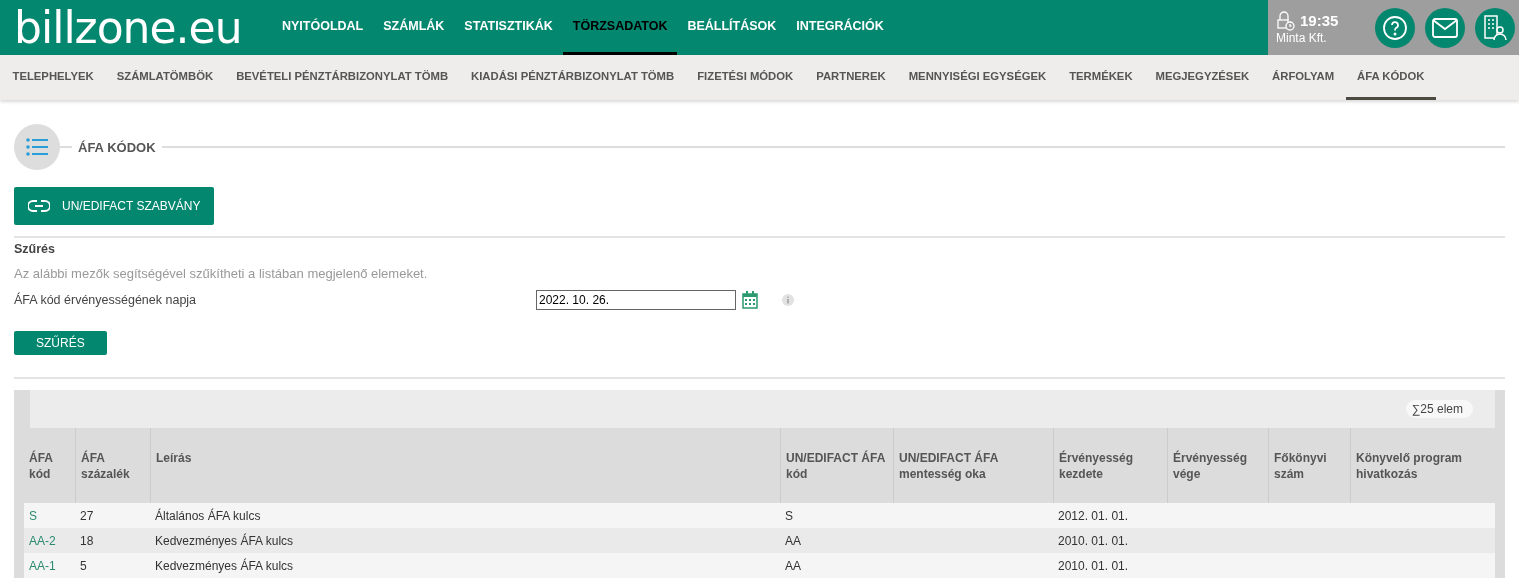 This screenshot has width=1519, height=580. What do you see at coordinates (136, 27) in the screenshot?
I see `logo: billzone.eu` at bounding box center [136, 27].